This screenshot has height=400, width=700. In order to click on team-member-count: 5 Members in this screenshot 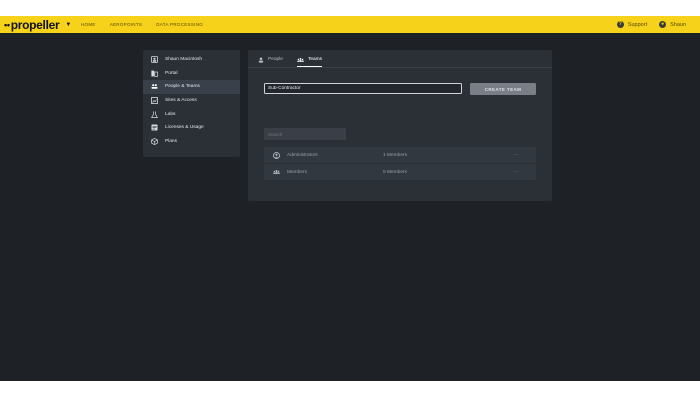, I will do `click(395, 172)`.